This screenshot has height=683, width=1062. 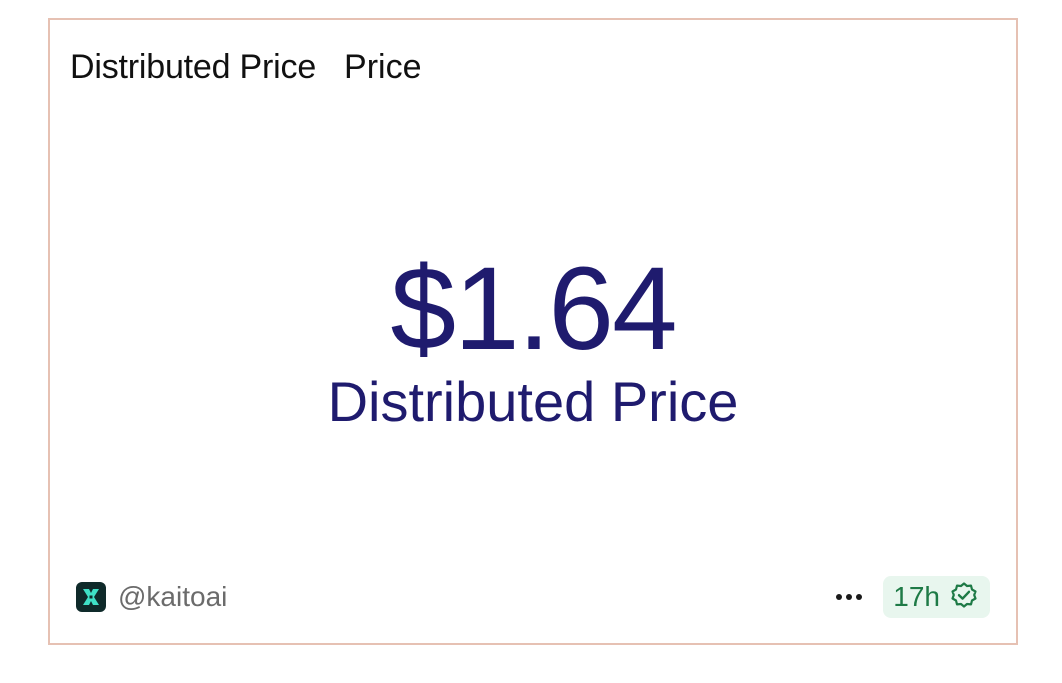 I want to click on metric-value: $1.64, so click(x=533, y=309).